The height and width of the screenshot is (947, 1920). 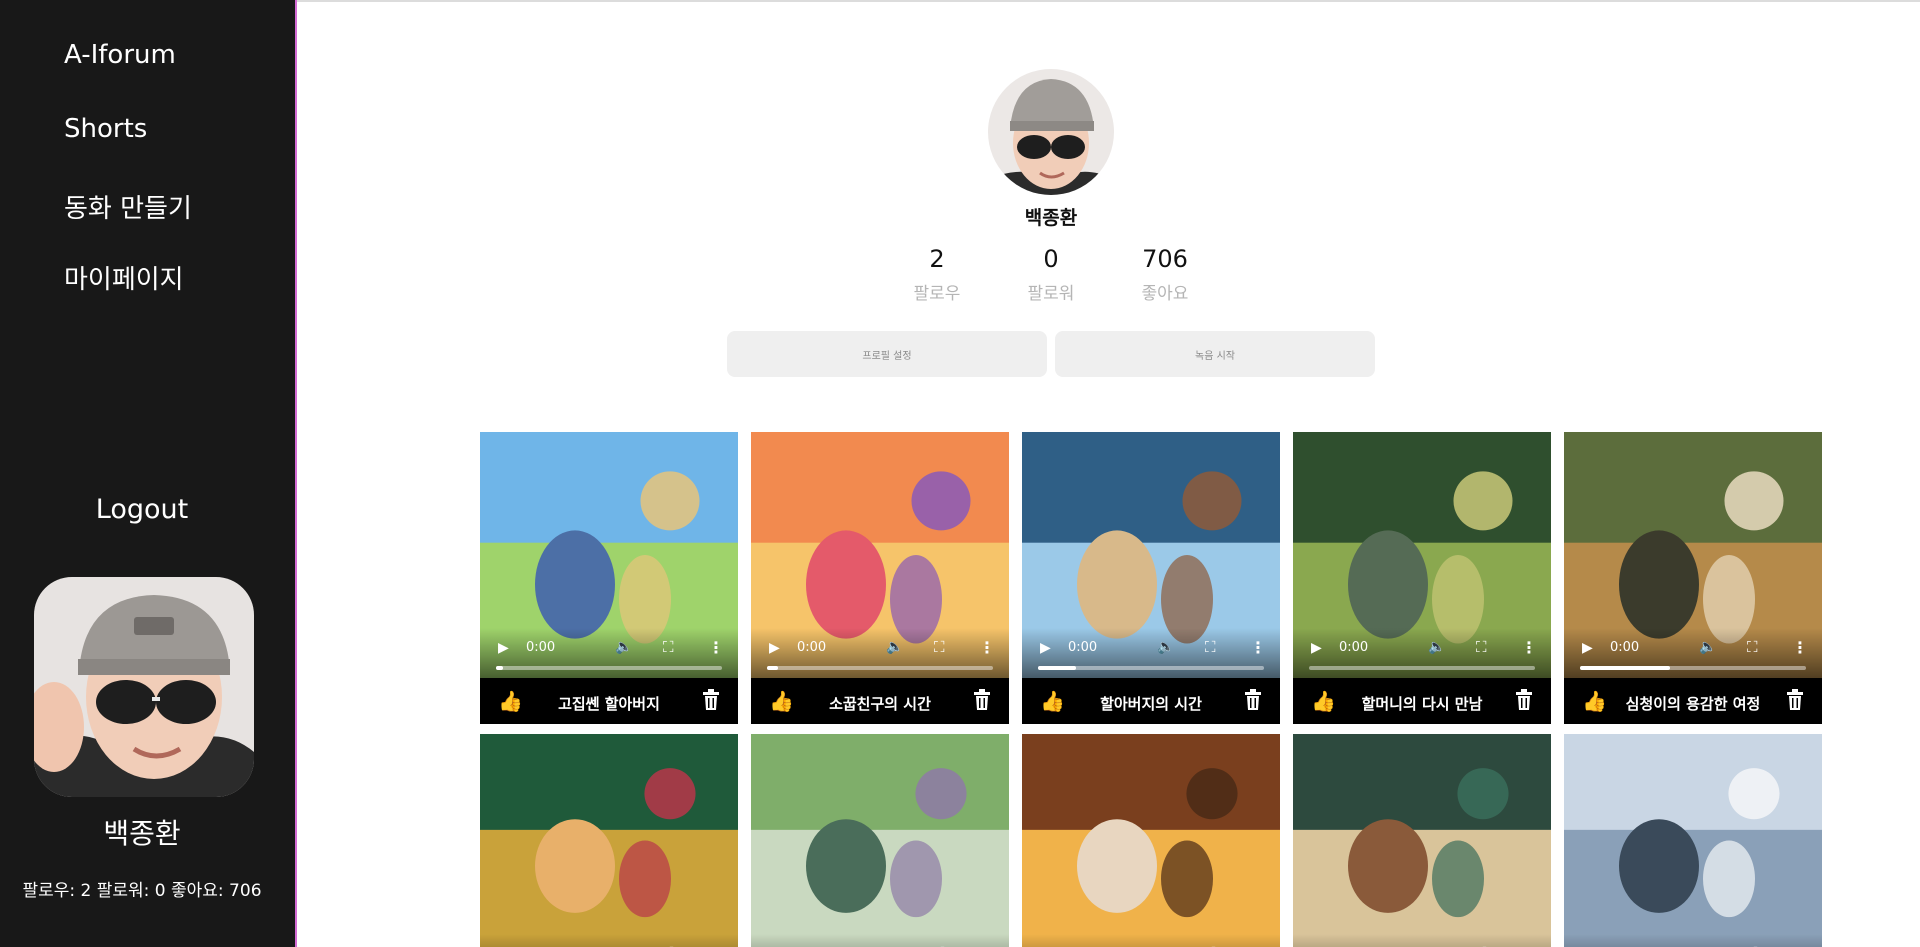 What do you see at coordinates (937, 274) in the screenshot?
I see `stat-following: 2 팔로우` at bounding box center [937, 274].